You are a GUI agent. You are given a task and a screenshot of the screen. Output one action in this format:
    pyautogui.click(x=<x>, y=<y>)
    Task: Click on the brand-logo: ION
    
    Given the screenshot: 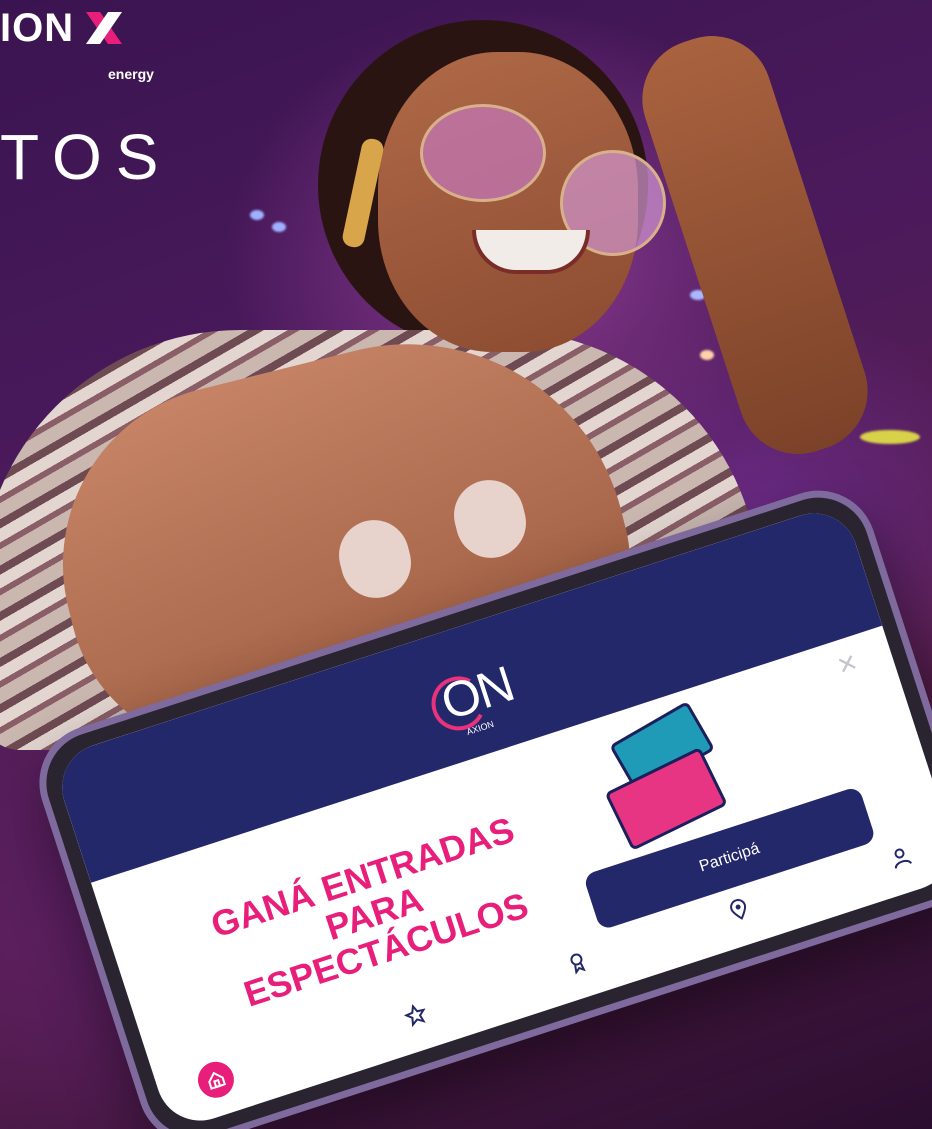 What is the action you would take?
    pyautogui.click(x=63, y=28)
    